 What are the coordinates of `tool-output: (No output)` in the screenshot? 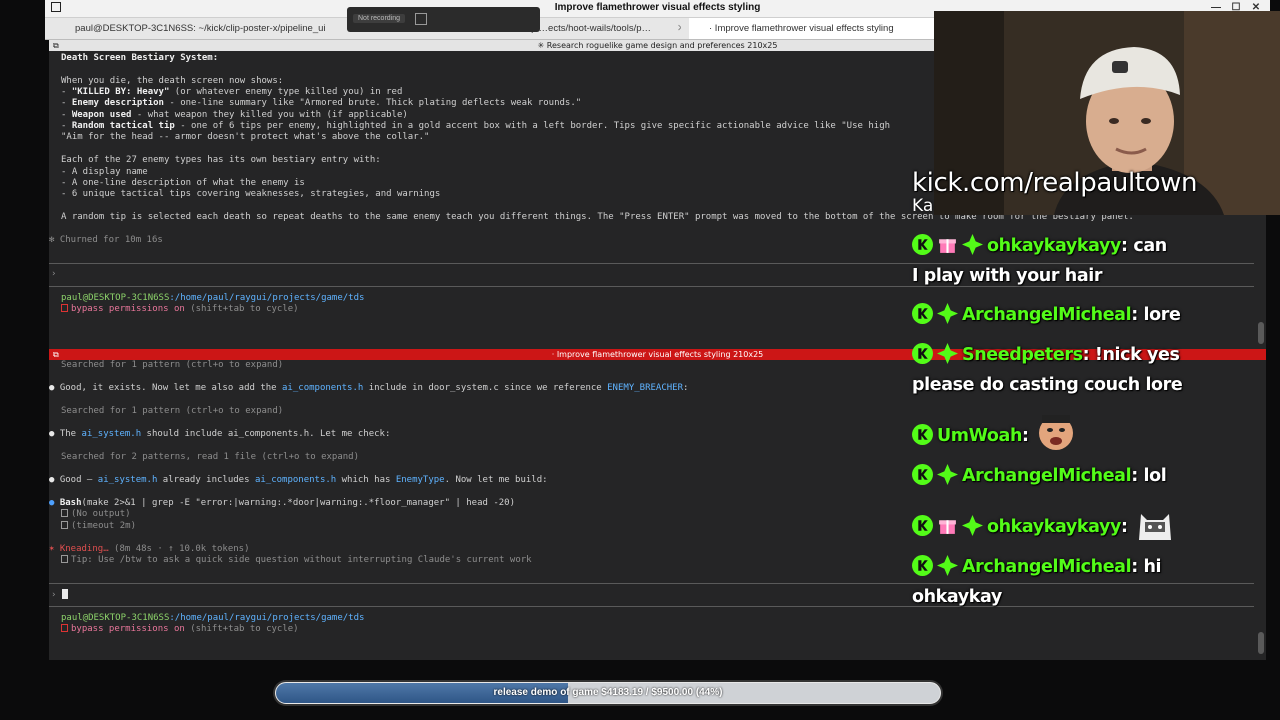 It's located at (96, 514).